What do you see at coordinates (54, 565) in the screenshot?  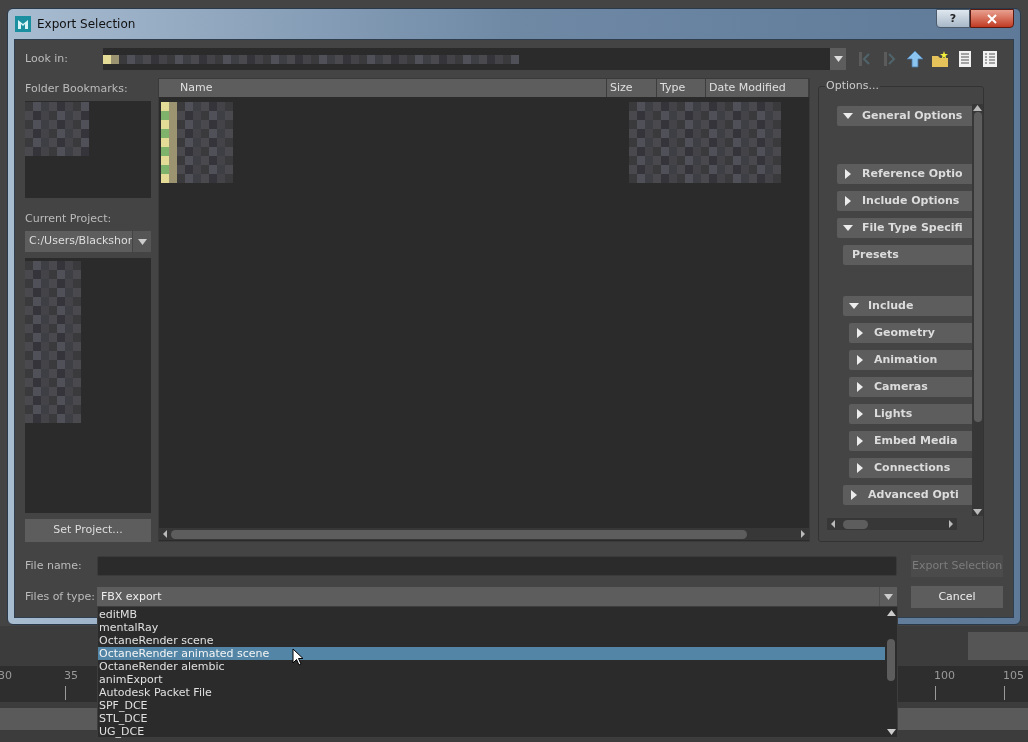 I see `file-name-label: File name:` at bounding box center [54, 565].